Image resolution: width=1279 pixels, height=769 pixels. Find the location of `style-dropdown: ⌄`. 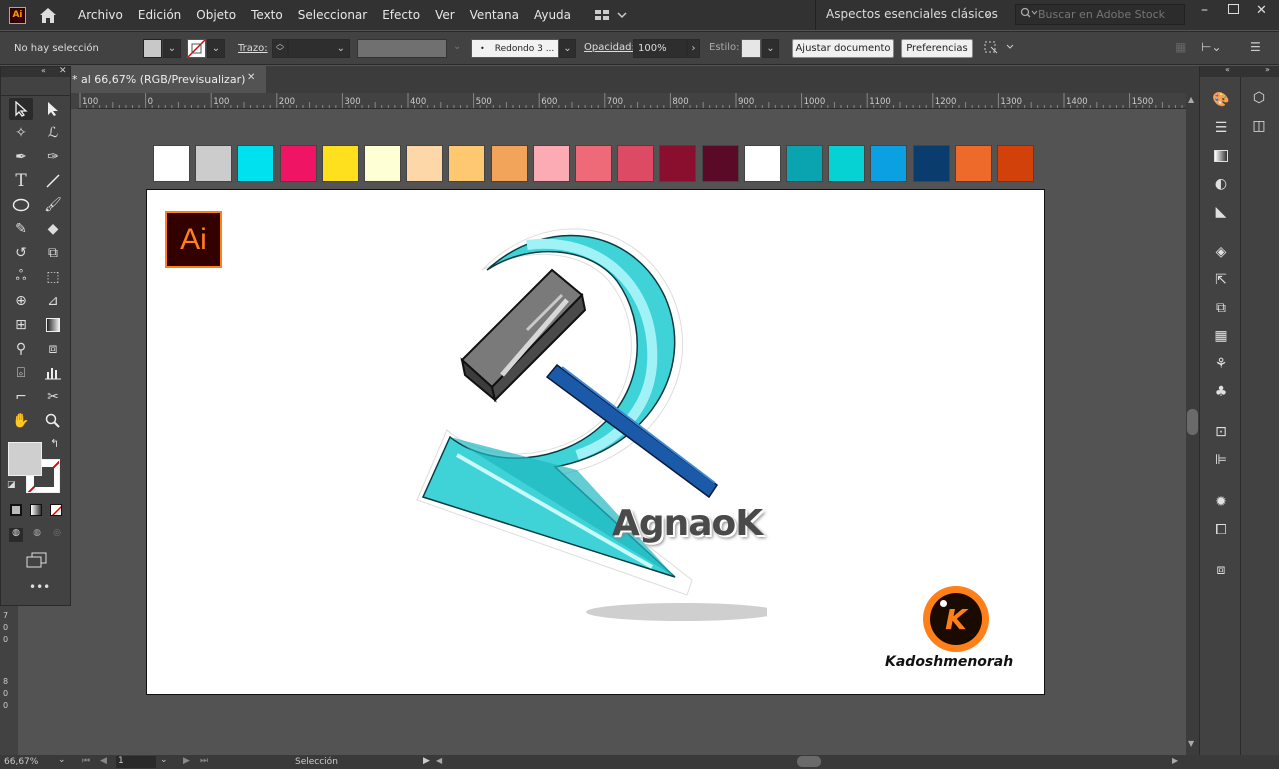

style-dropdown: ⌄ is located at coordinates (770, 48).